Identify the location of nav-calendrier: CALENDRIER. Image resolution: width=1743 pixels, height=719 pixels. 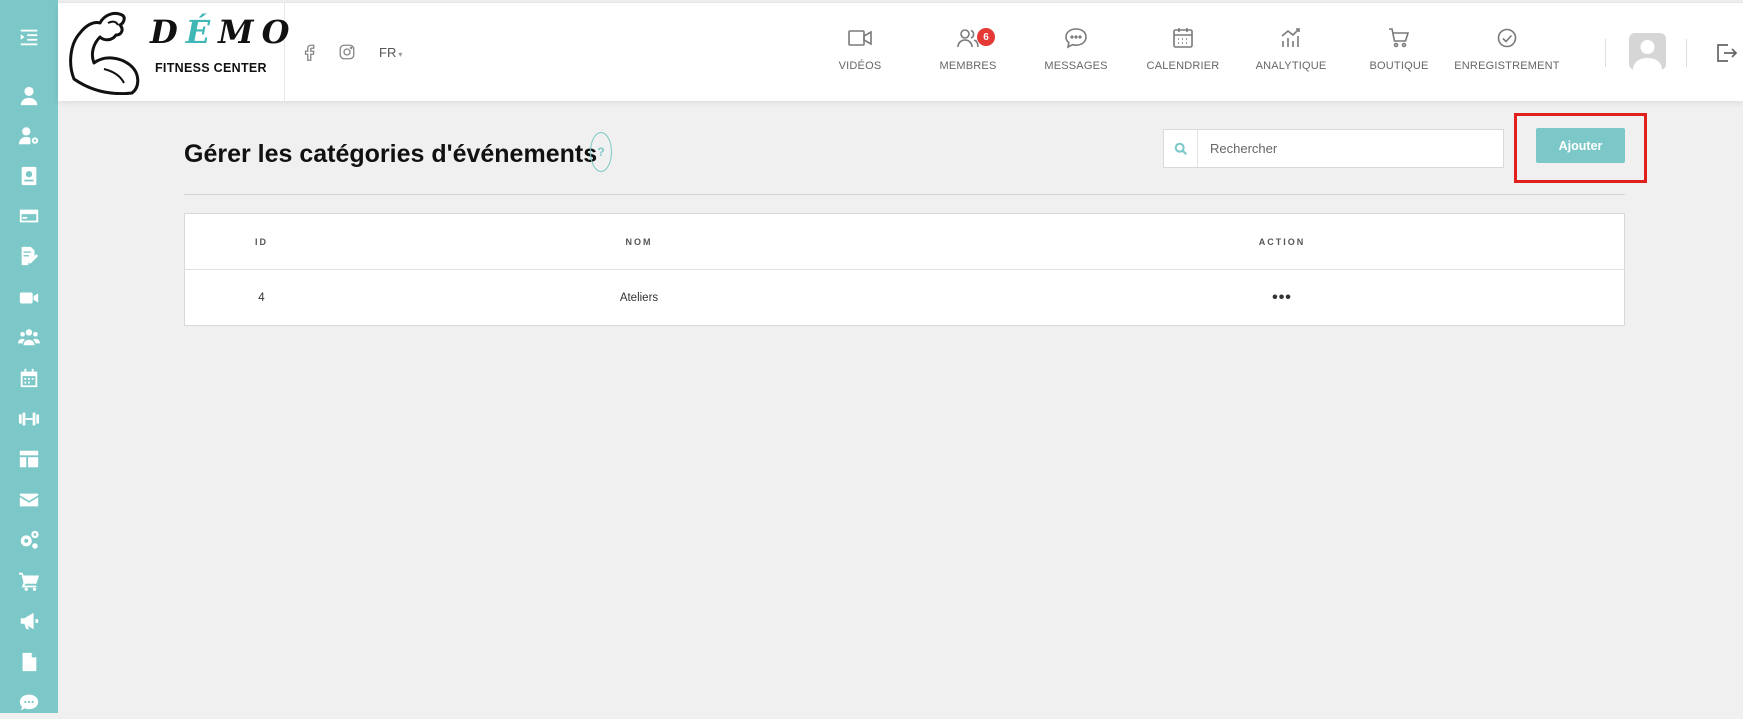
(1183, 55).